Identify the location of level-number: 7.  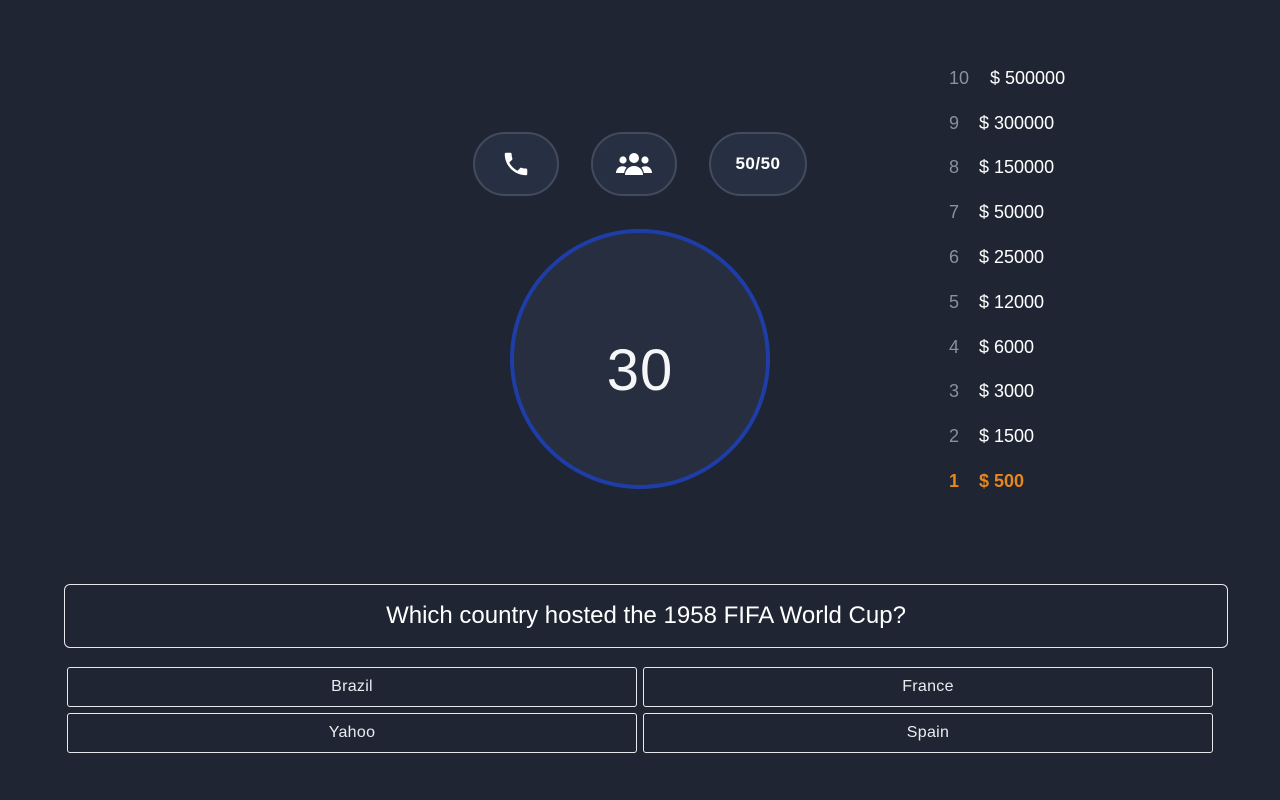
(954, 212).